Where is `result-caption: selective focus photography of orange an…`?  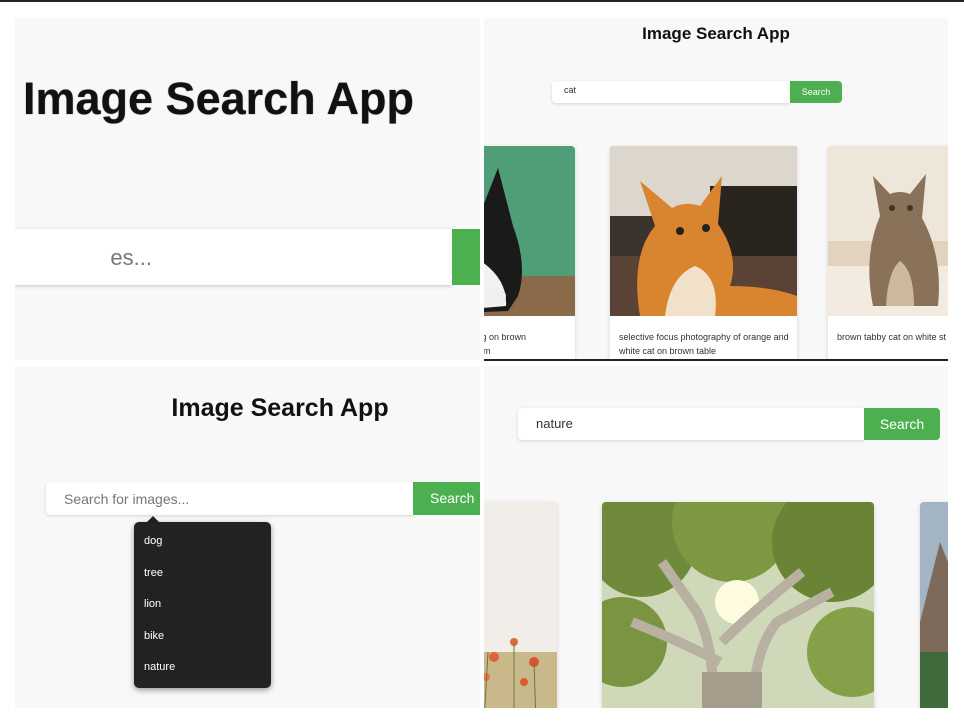 result-caption: selective focus photography of orange an… is located at coordinates (704, 344).